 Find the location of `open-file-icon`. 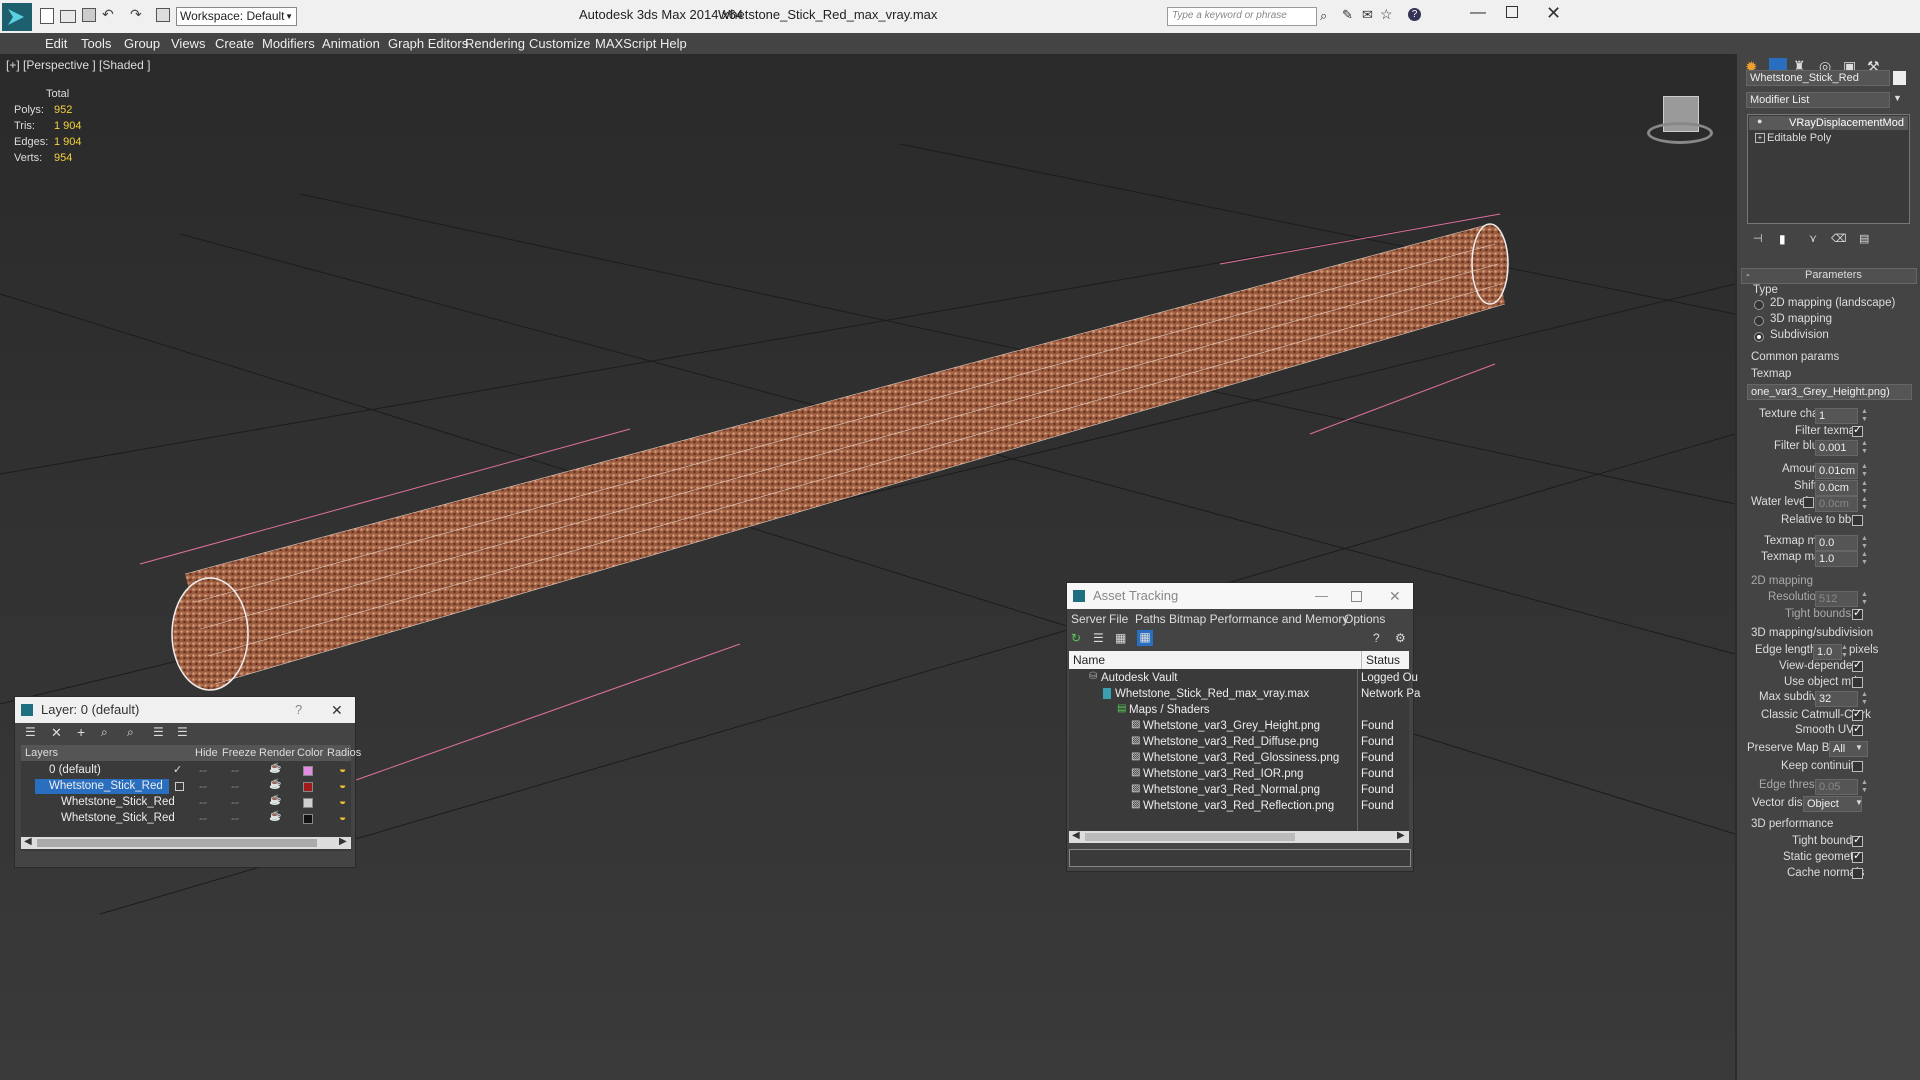

open-file-icon is located at coordinates (68, 16).